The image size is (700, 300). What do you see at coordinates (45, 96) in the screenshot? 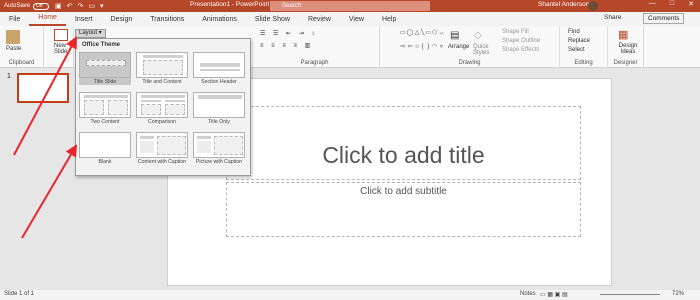
I see `arrow-to-layout-button` at bounding box center [45, 96].